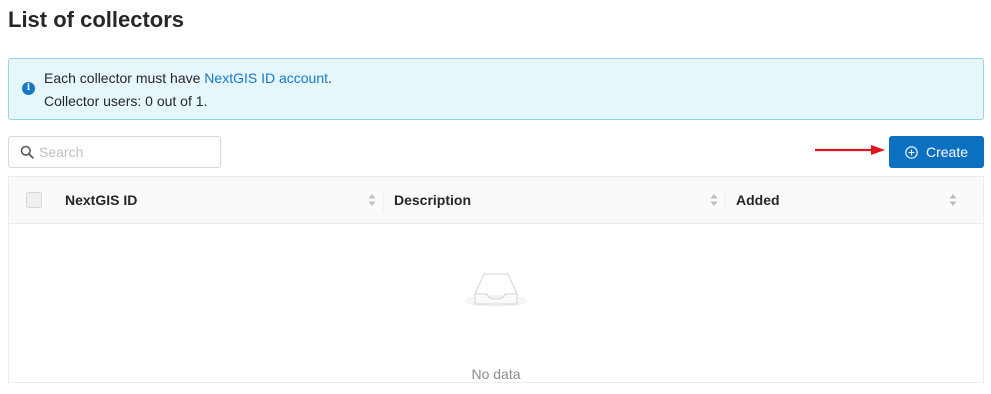  I want to click on plus-circle-icon, so click(911, 152).